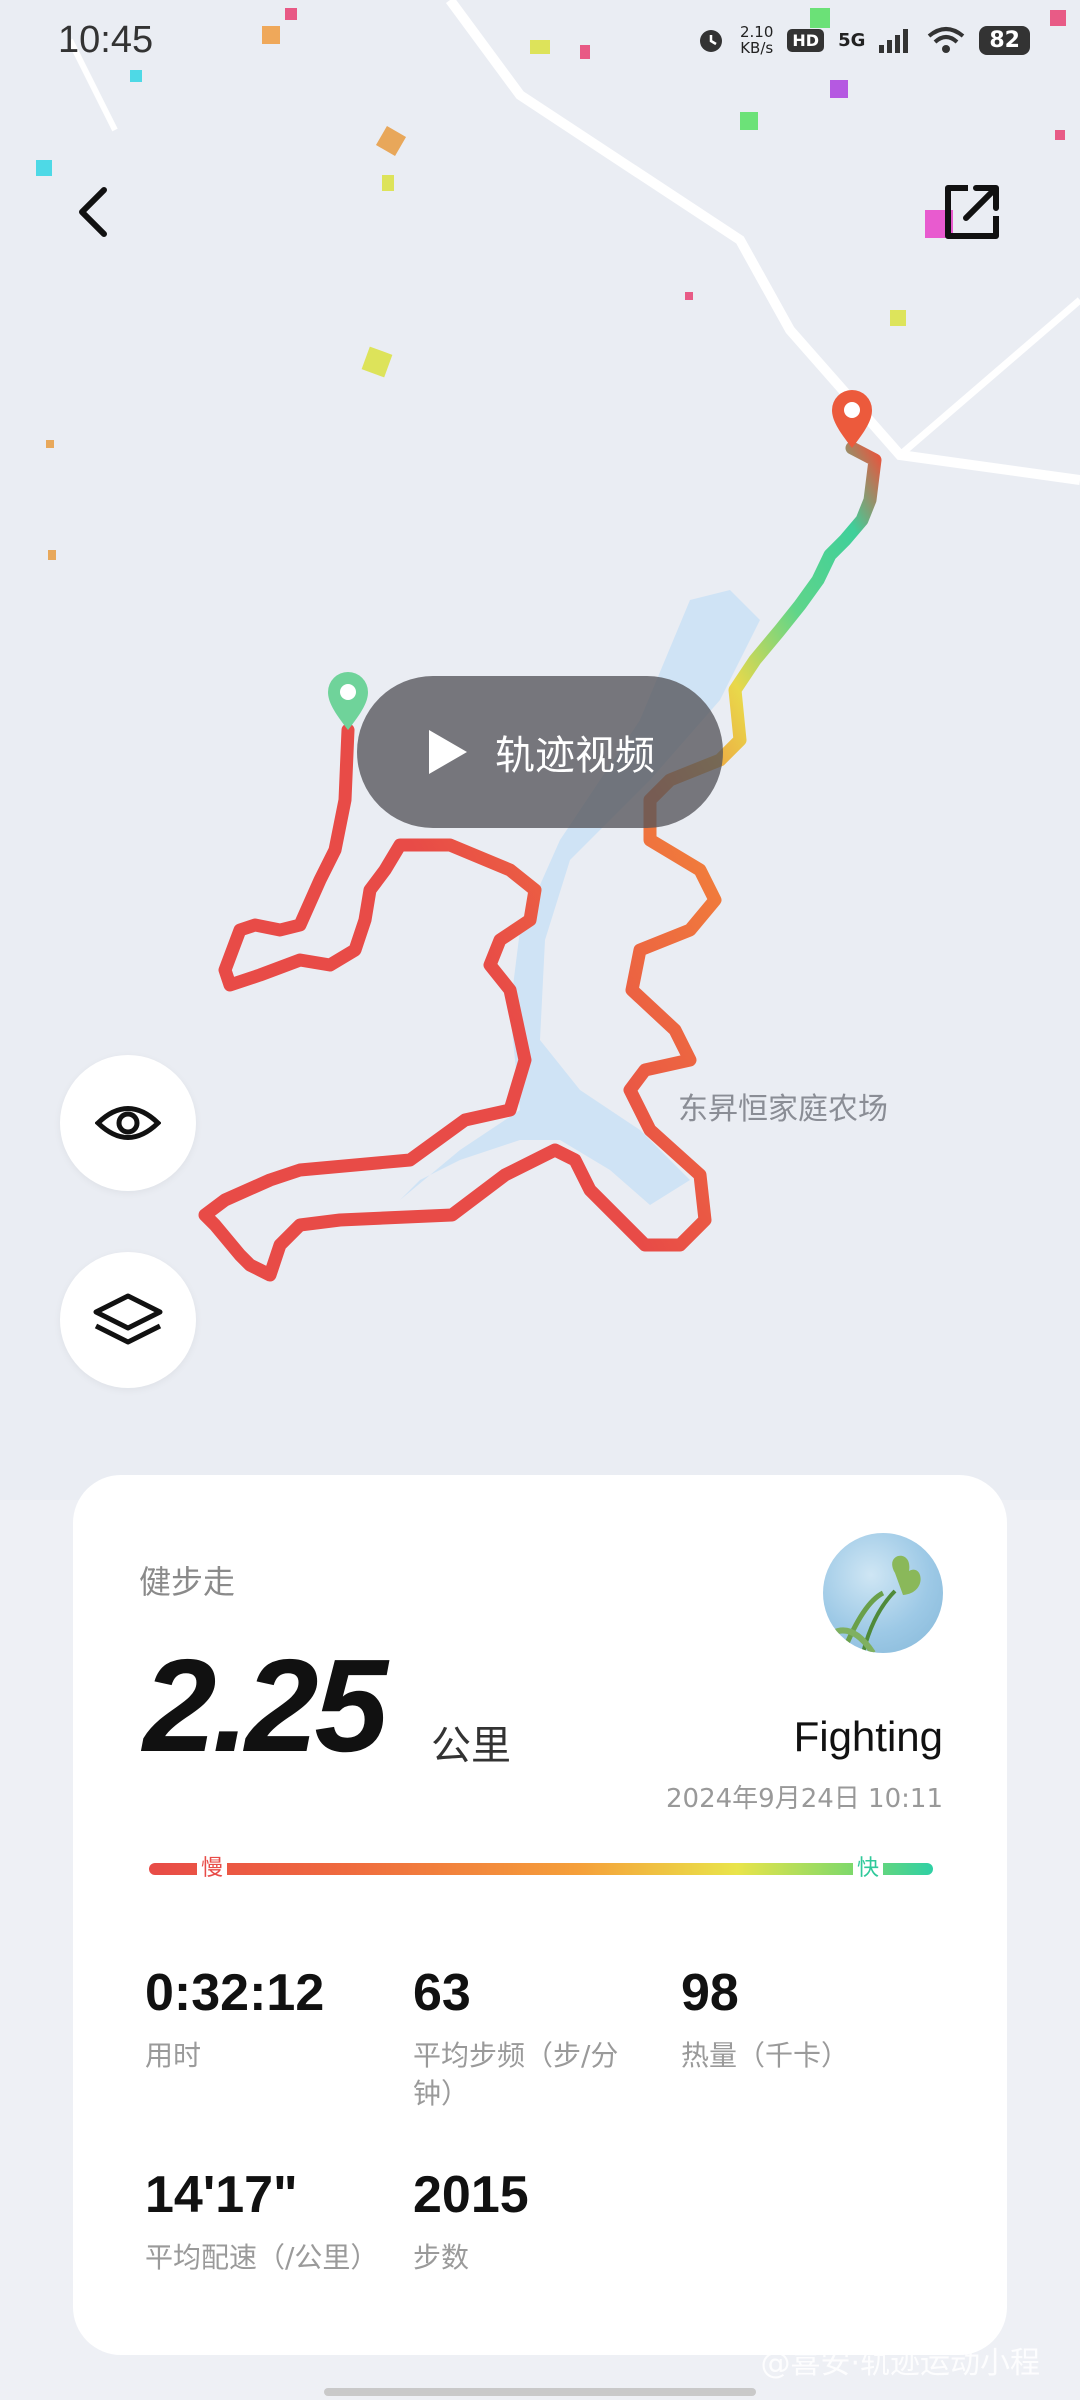 The height and width of the screenshot is (2400, 1080). Describe the element at coordinates (541, 1869) in the screenshot. I see `pace-gradient-bar` at that location.